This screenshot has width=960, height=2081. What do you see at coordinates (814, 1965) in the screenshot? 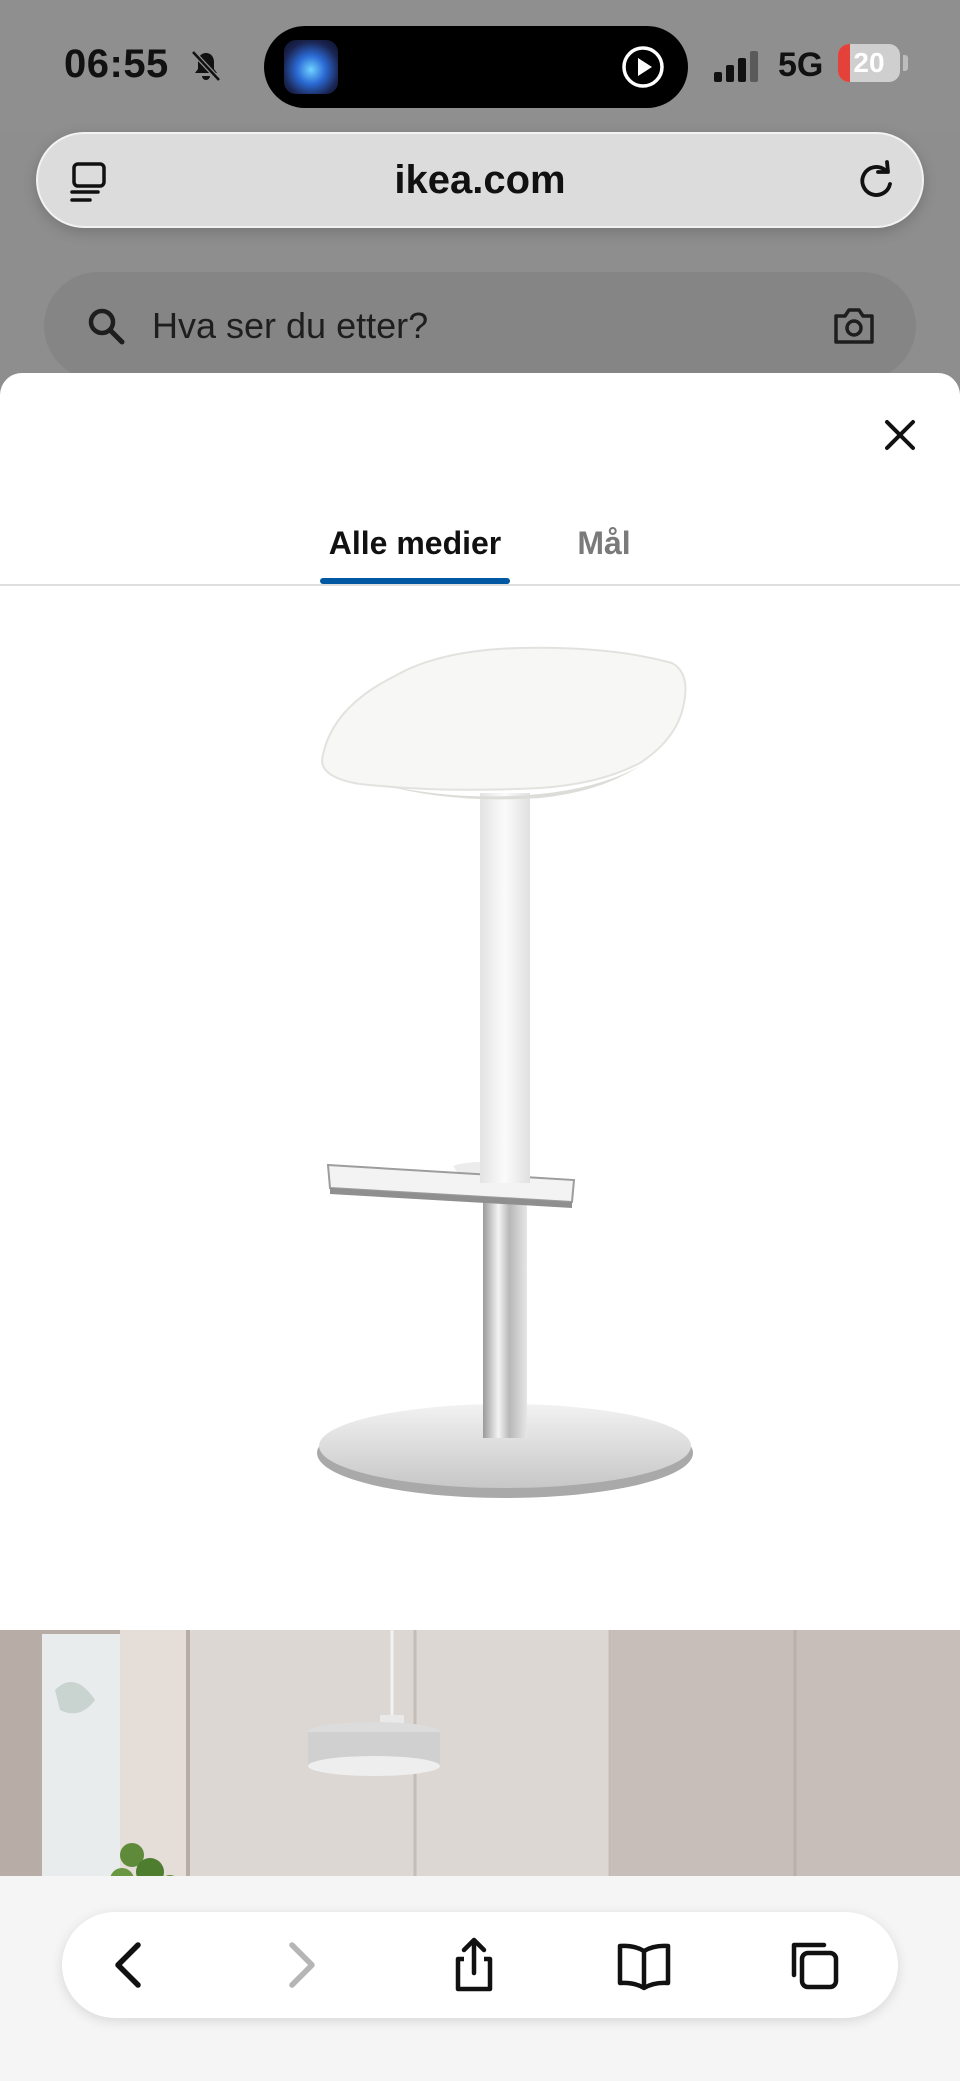
I see `tabs-icon` at bounding box center [814, 1965].